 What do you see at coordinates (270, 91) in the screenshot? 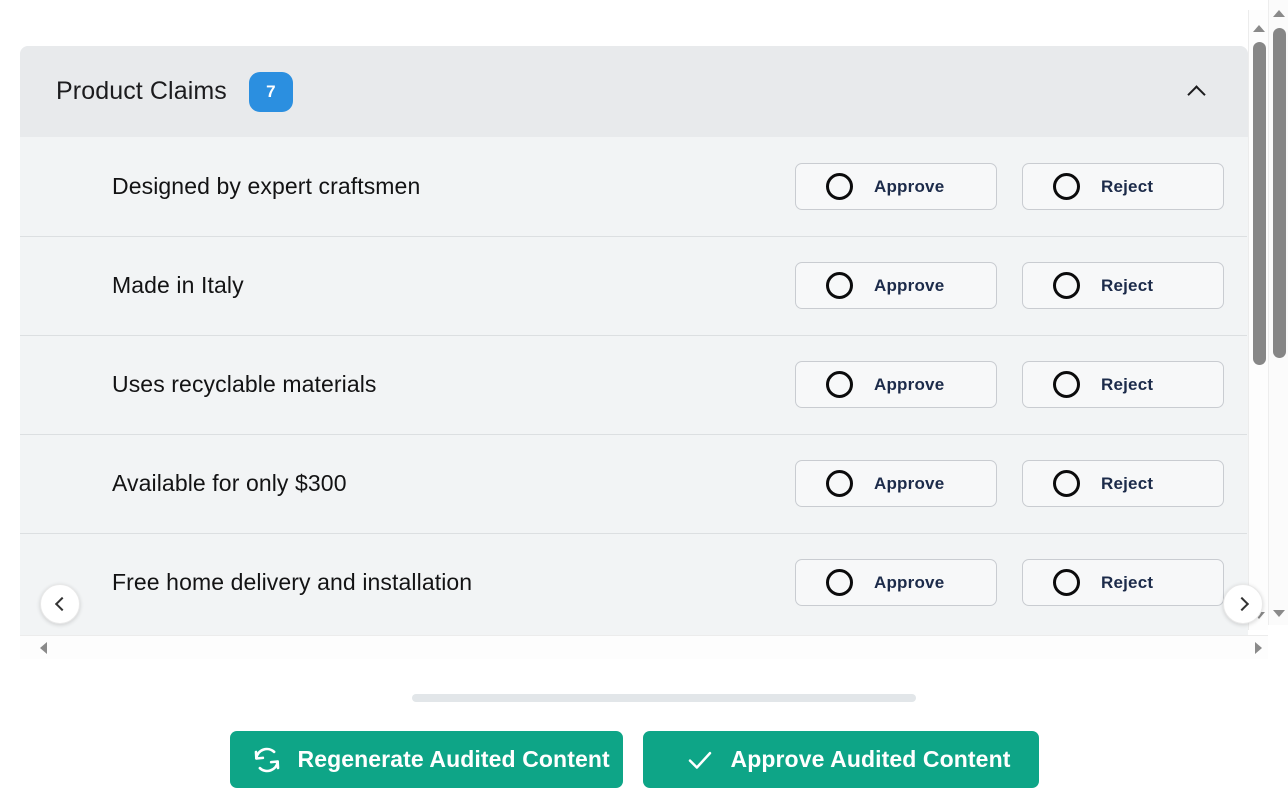
I see `claims-count-badge: 7` at bounding box center [270, 91].